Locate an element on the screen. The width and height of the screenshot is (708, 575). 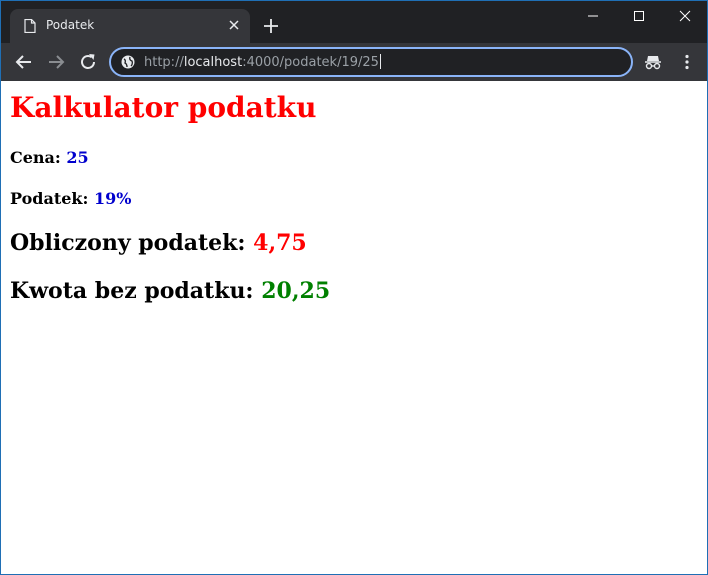
net-amount-line: Kwota bez podatku: 20,25 is located at coordinates (170, 291).